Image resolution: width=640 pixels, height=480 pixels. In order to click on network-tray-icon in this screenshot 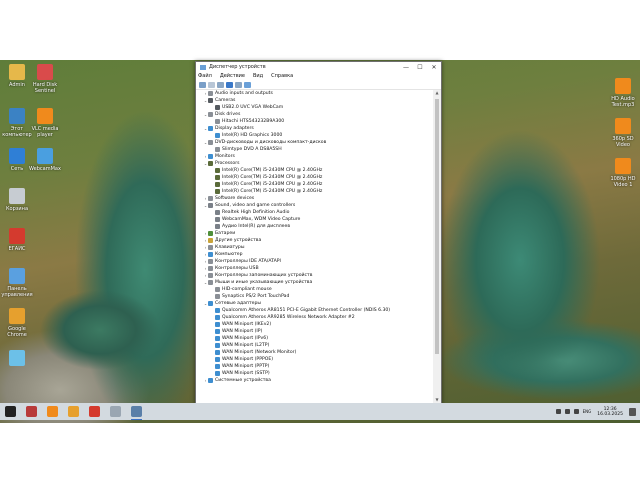, I will do `click(558, 411)`.